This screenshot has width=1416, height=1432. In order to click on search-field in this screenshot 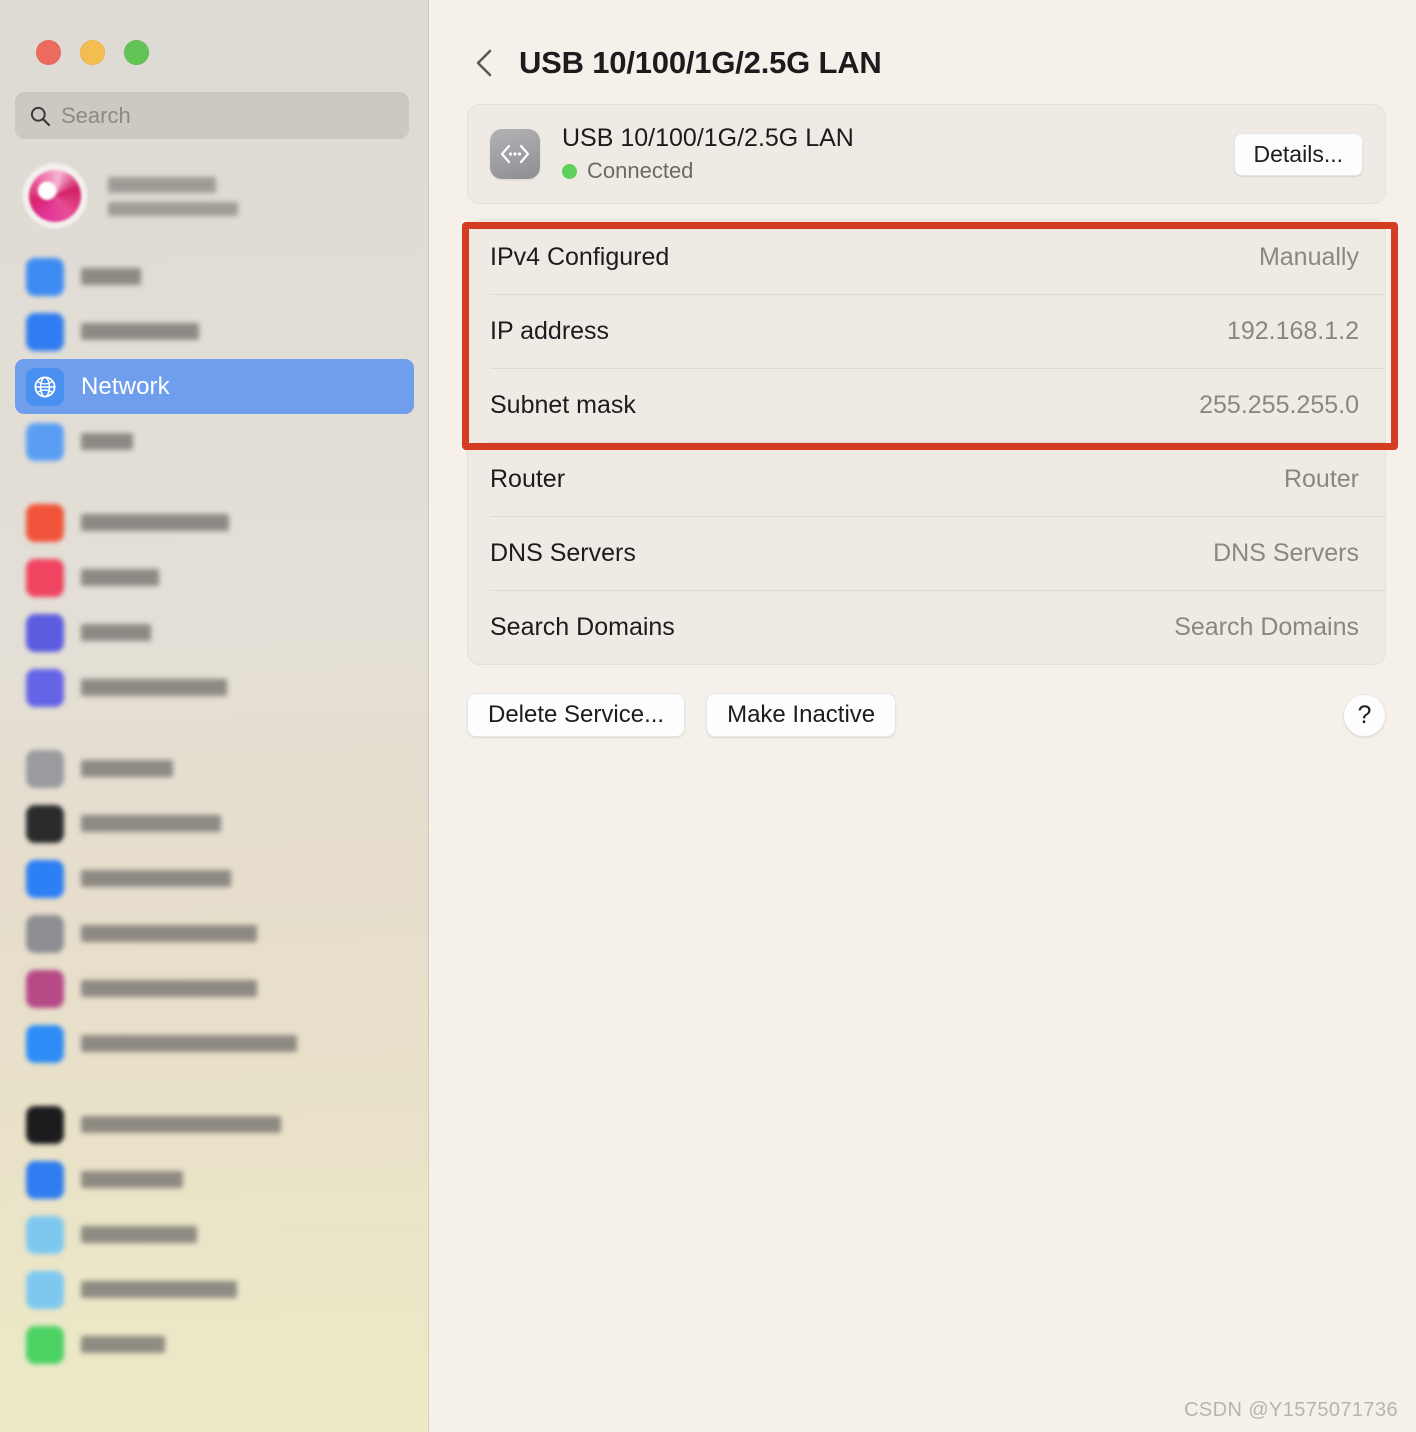, I will do `click(212, 115)`.